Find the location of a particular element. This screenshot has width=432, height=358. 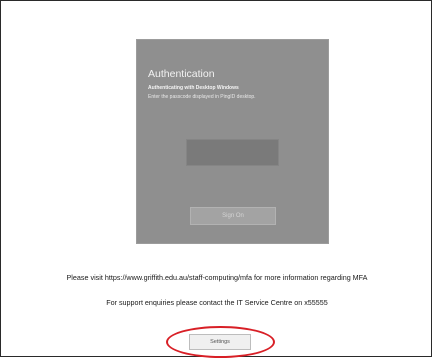

auth-title: Authentication is located at coordinates (181, 74).